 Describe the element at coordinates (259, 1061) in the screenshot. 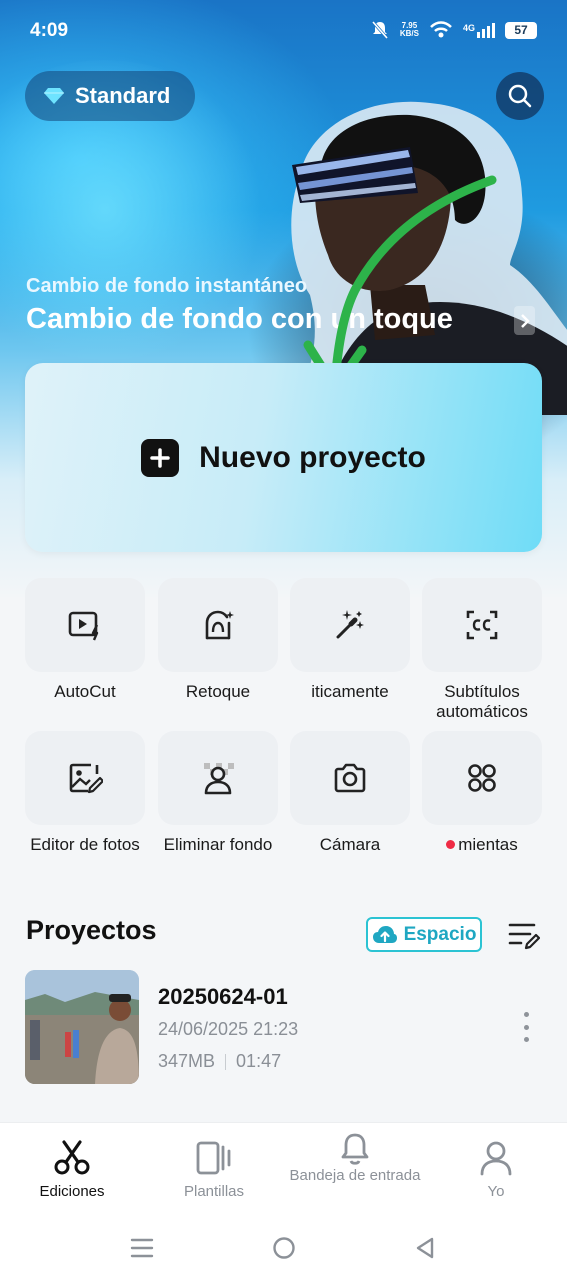

I see `project-duration: 01:47` at that location.